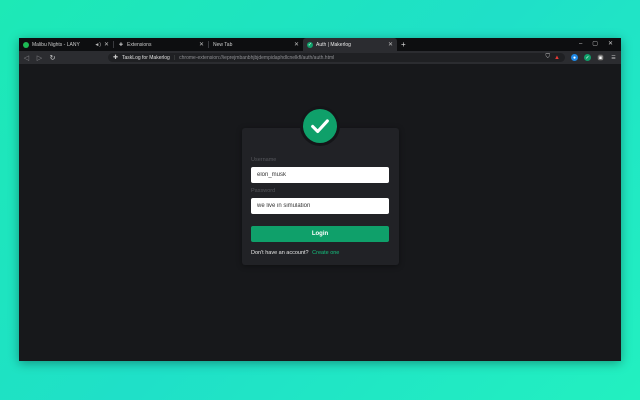 This screenshot has height=400, width=640. Describe the element at coordinates (256, 44) in the screenshot. I see `tab-new-tab: New Tab ✕` at that location.